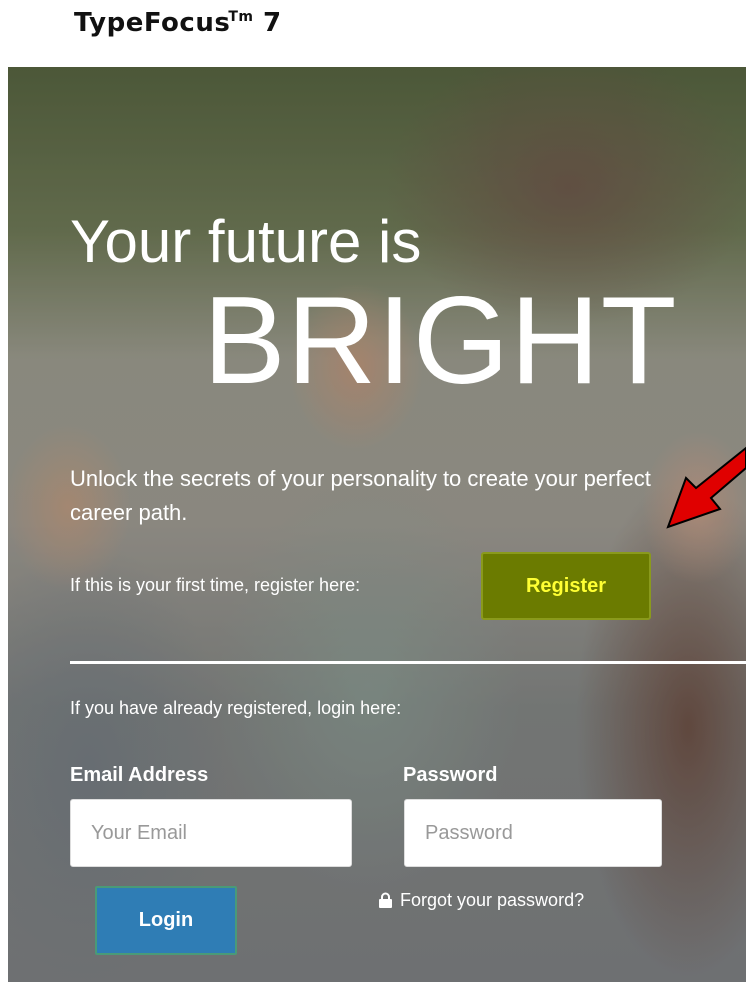  What do you see at coordinates (440, 341) in the screenshot?
I see `headline-line2: BRIGHT` at bounding box center [440, 341].